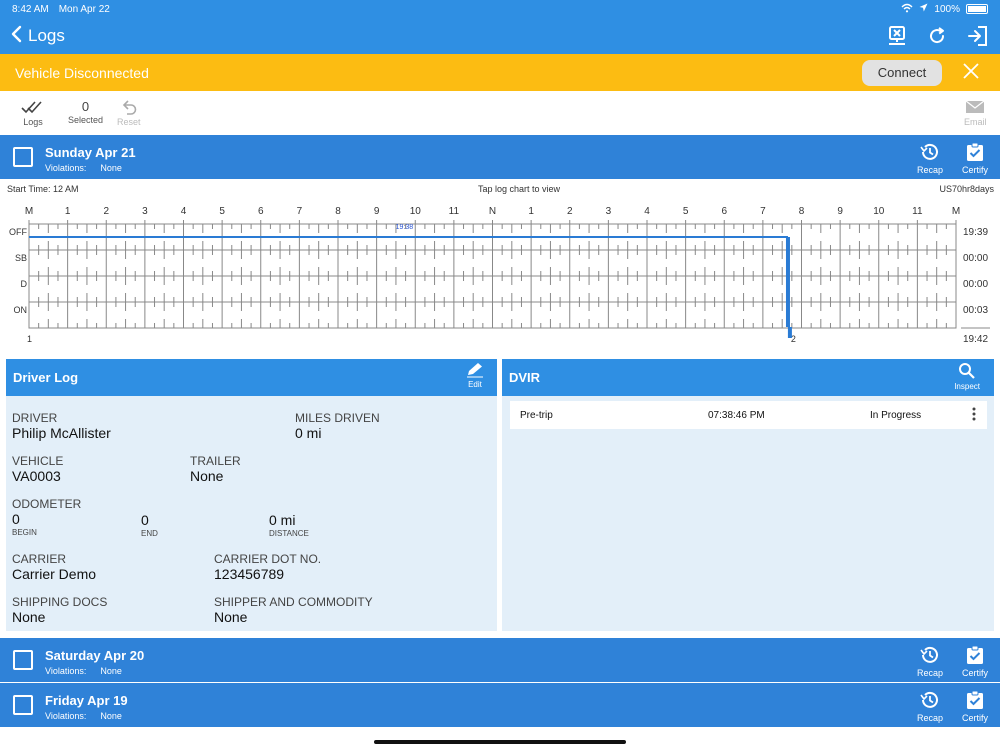 The height and width of the screenshot is (750, 1000). I want to click on dot-label: CARRIER DOT NO., so click(268, 559).